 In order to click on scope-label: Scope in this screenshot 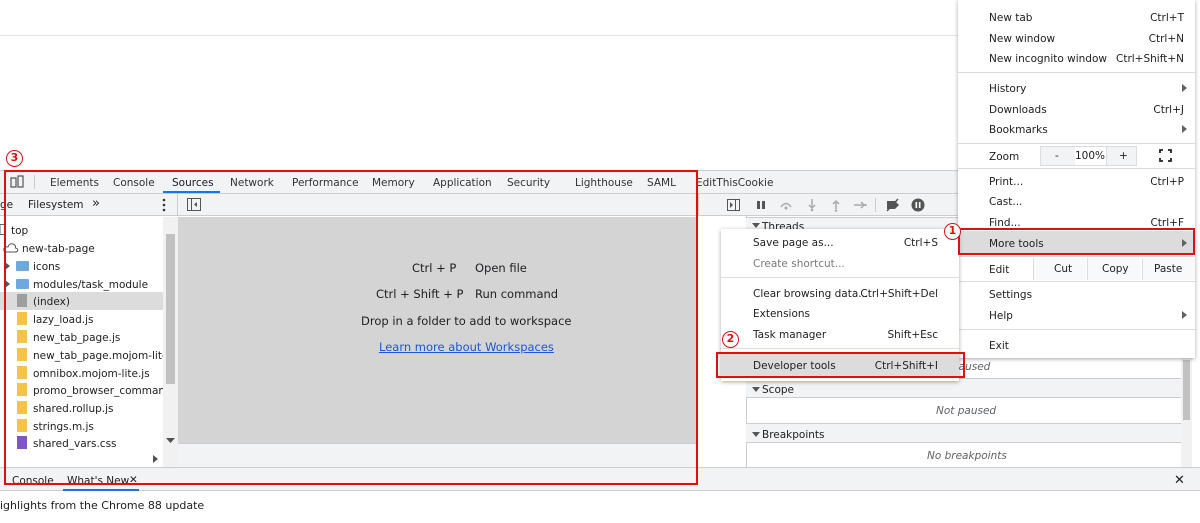, I will do `click(778, 390)`.